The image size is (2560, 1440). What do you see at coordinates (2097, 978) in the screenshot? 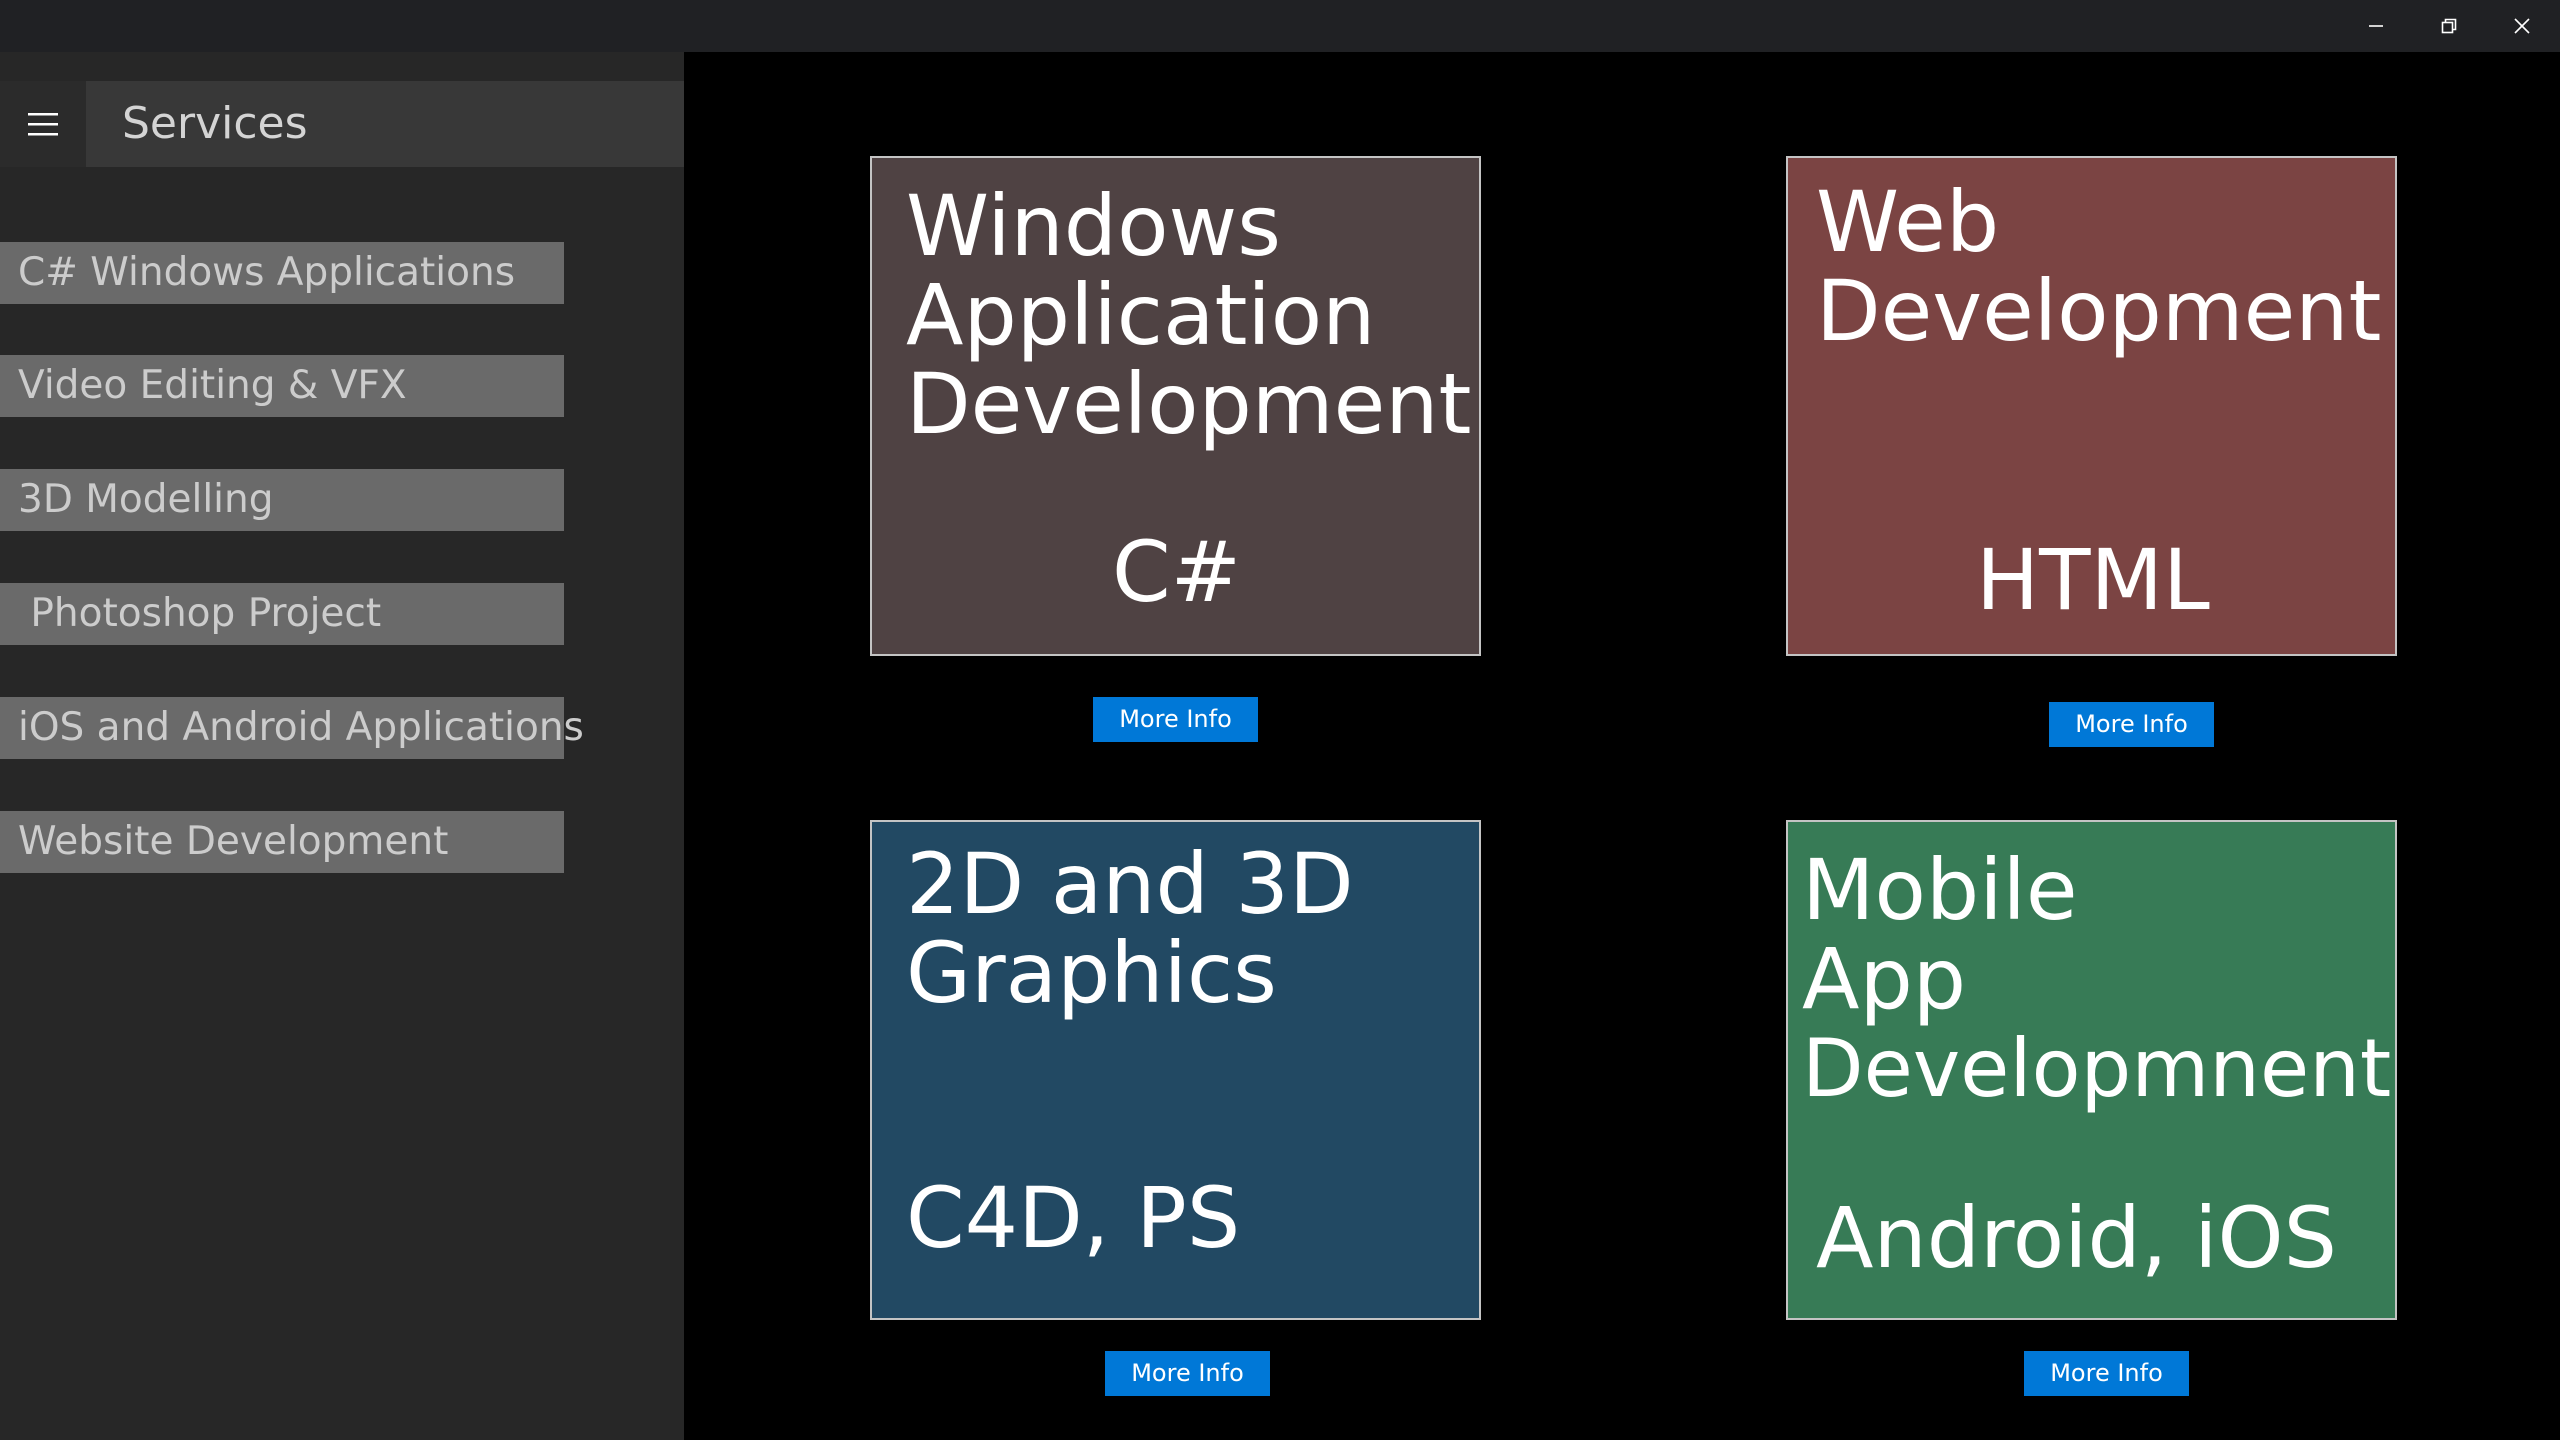
I see `tile-title: Mobile App Developmnent` at bounding box center [2097, 978].